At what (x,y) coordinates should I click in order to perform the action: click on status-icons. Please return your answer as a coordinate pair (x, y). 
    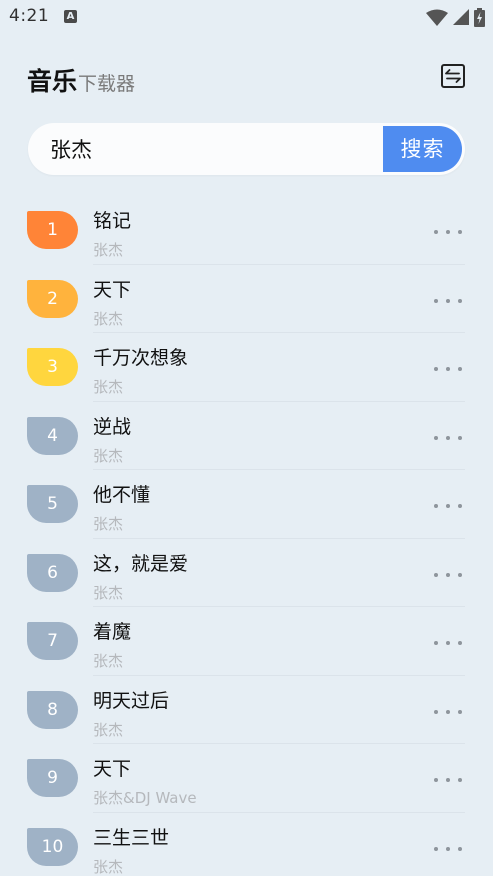
    Looking at the image, I should click on (455, 17).